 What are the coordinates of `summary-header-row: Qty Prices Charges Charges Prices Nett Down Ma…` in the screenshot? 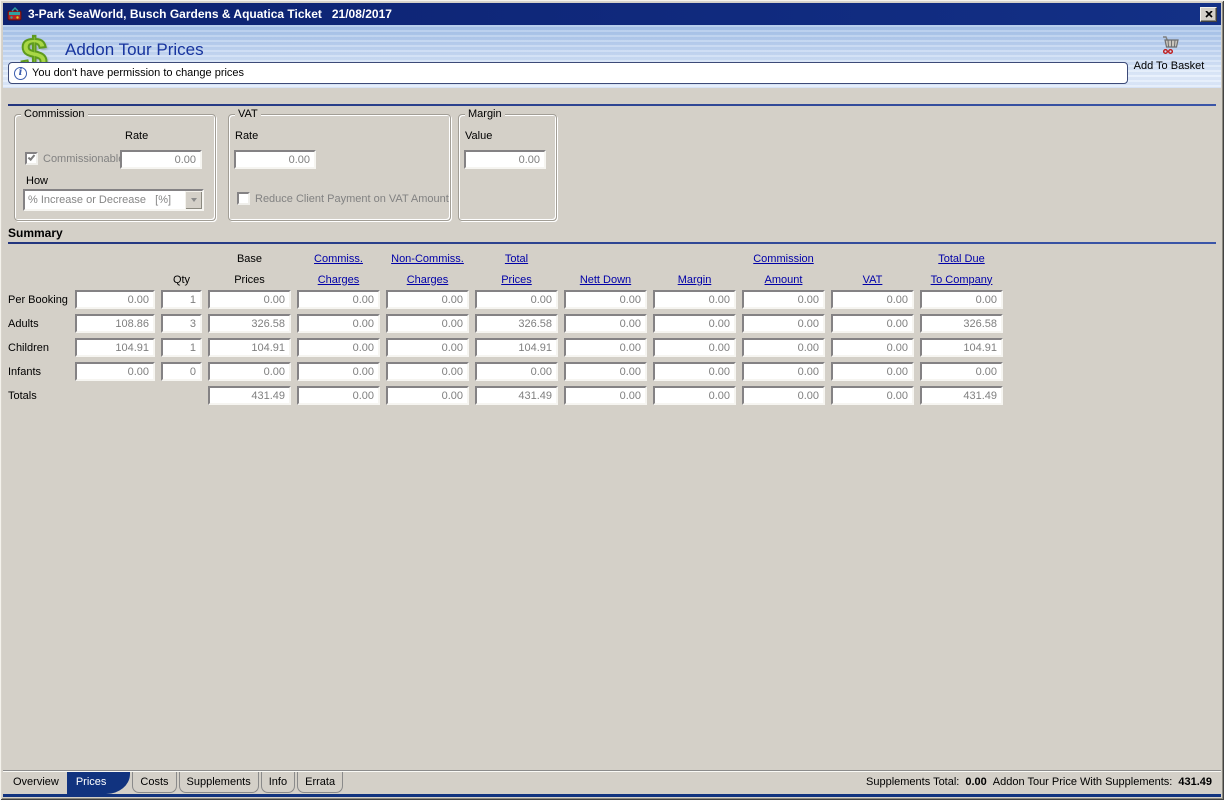 It's located at (505, 279).